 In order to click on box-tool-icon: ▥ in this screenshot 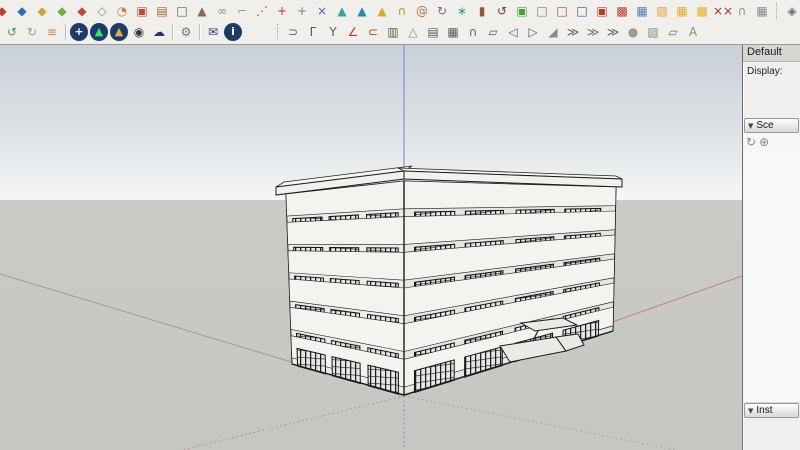, I will do `click(393, 32)`.